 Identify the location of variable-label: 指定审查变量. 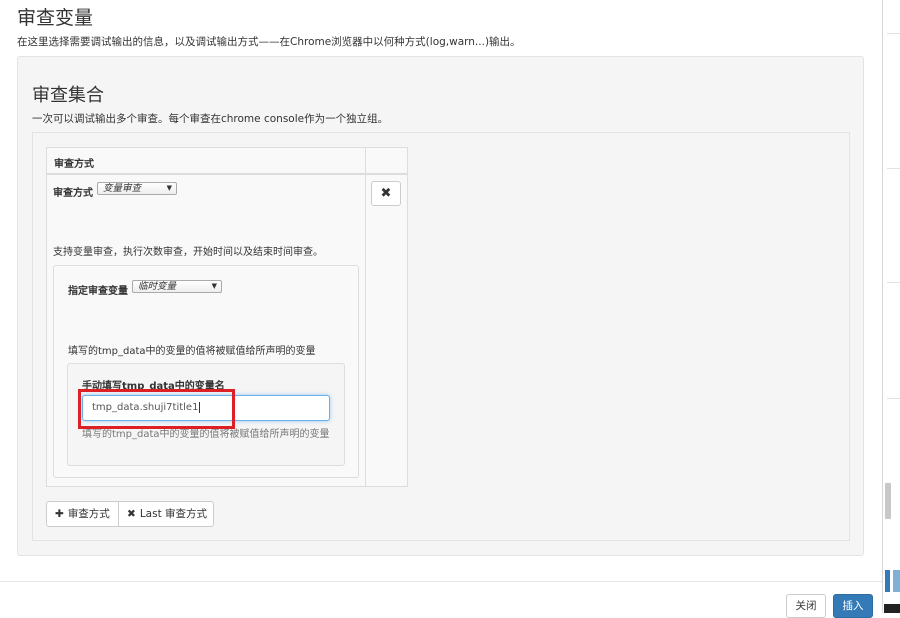
(98, 291).